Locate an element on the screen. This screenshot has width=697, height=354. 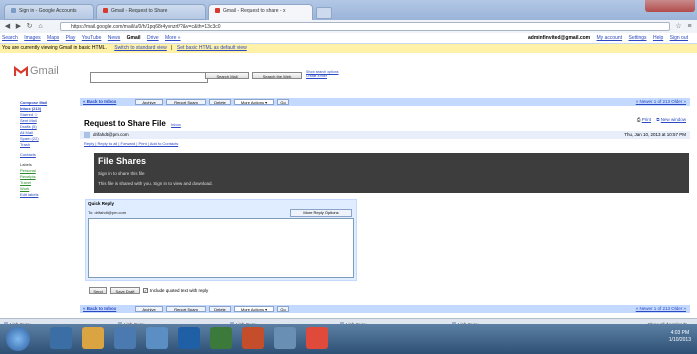
switch-standard-link: Switch to standard view is located at coordinates (140, 48).